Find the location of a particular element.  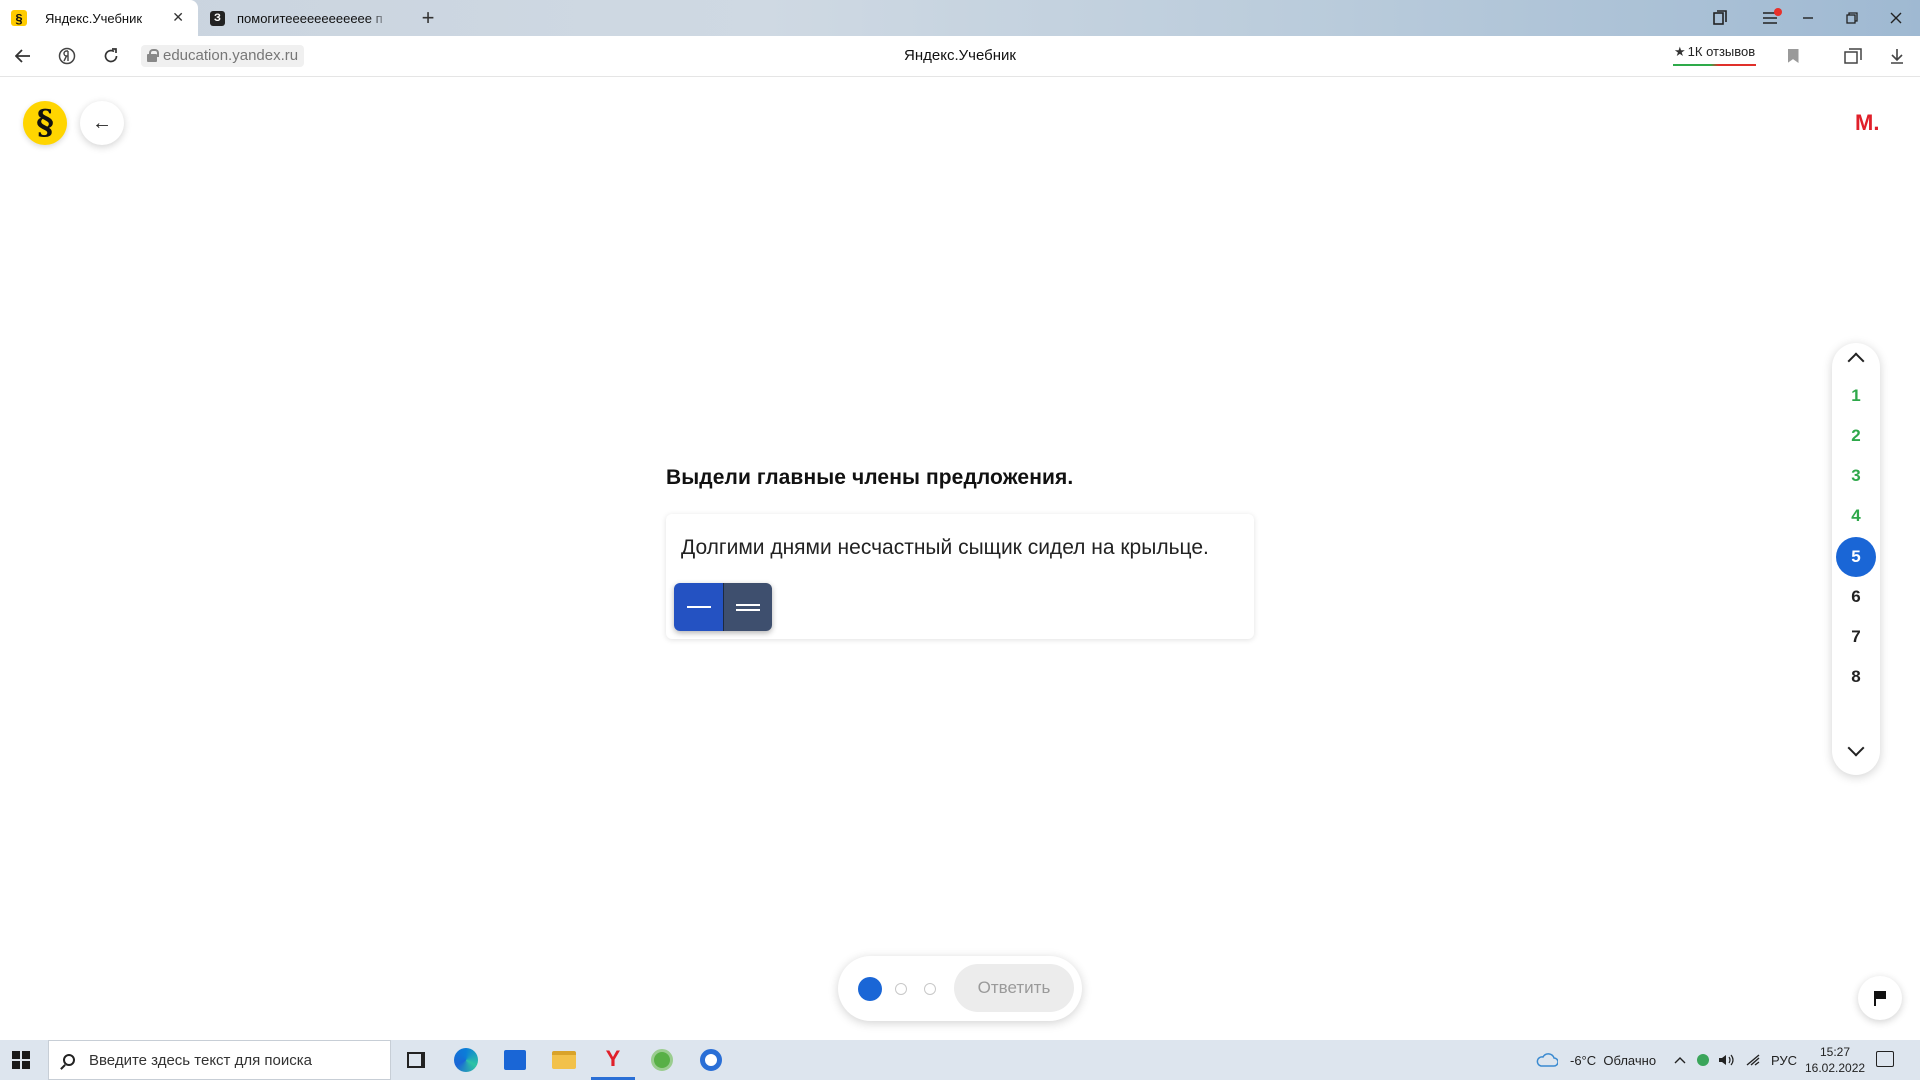

answer-bar: Ответить is located at coordinates (960, 988).